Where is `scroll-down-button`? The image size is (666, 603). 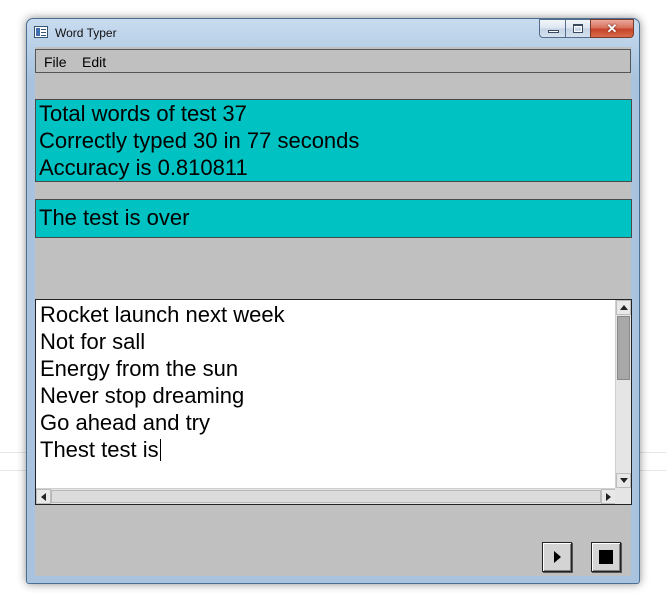
scroll-down-button is located at coordinates (623, 480).